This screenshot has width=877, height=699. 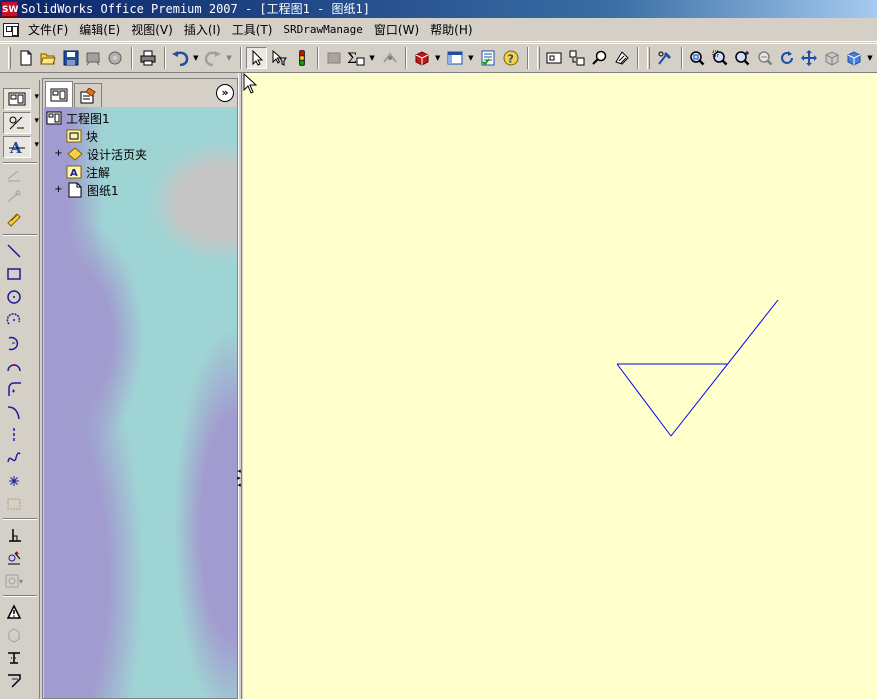 What do you see at coordinates (621, 58) in the screenshot?
I see `hatch-icon` at bounding box center [621, 58].